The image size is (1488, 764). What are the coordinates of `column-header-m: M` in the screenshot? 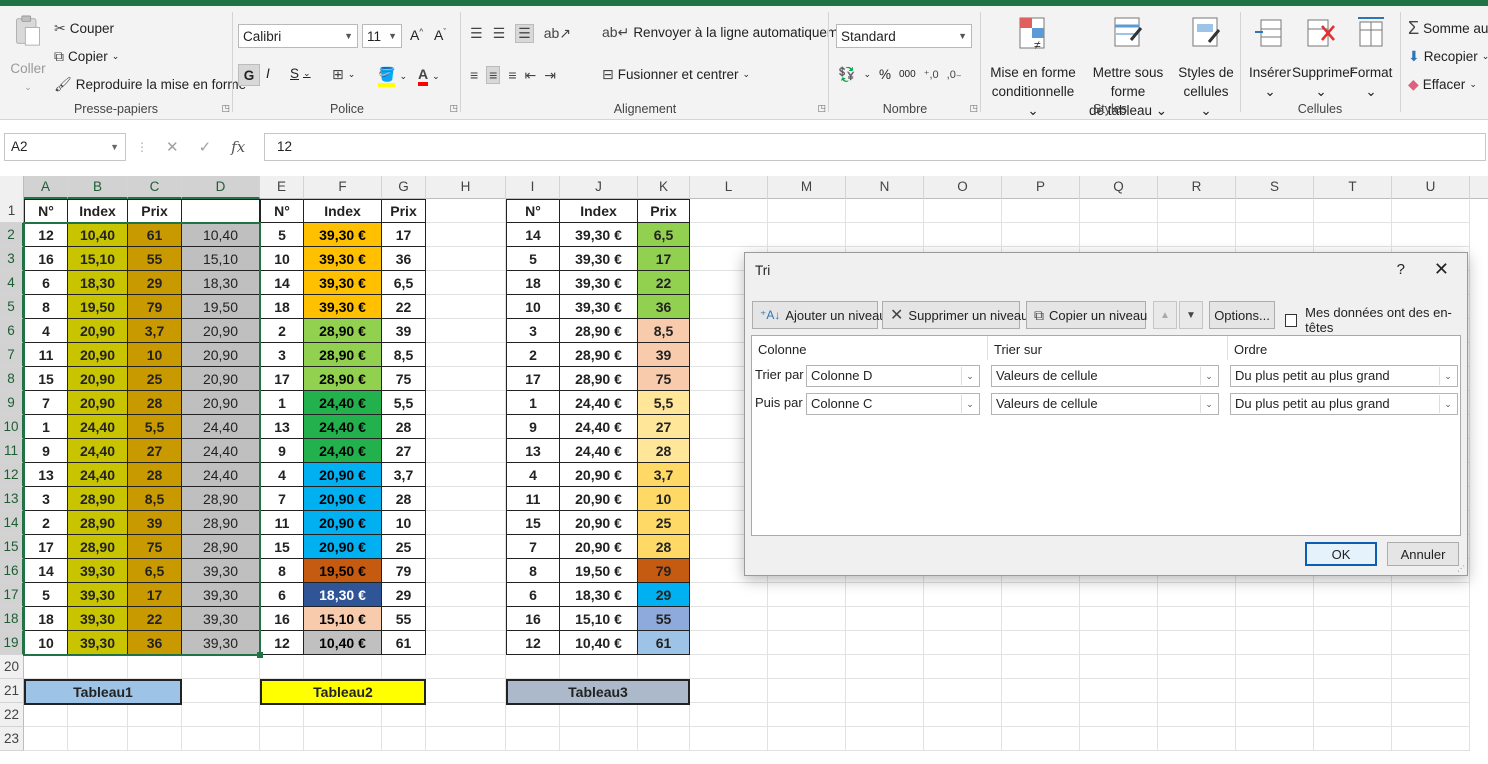 It's located at (807, 187).